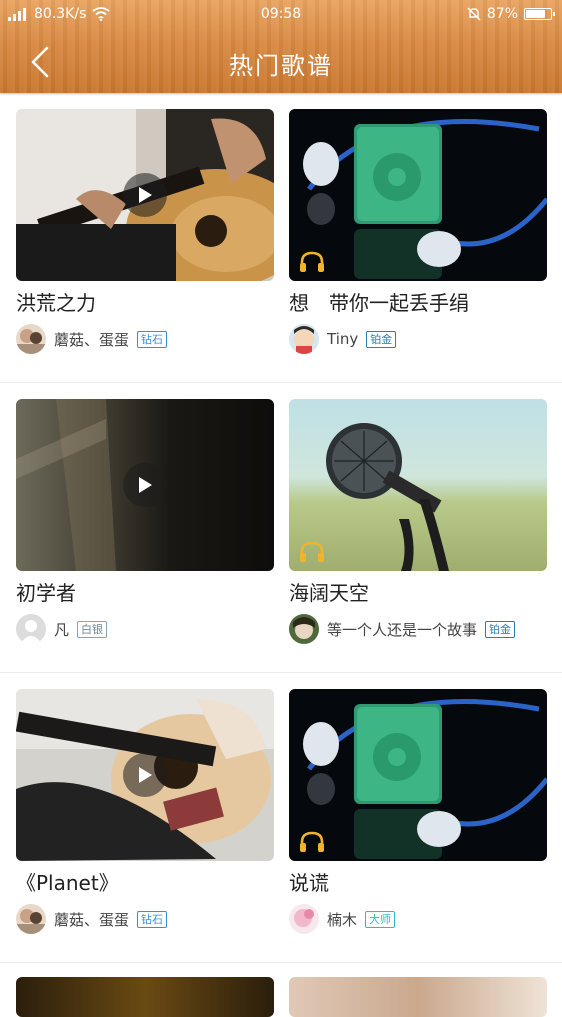 The width and height of the screenshot is (562, 1017). Describe the element at coordinates (61, 629) in the screenshot. I see `author-name: 凡` at that location.